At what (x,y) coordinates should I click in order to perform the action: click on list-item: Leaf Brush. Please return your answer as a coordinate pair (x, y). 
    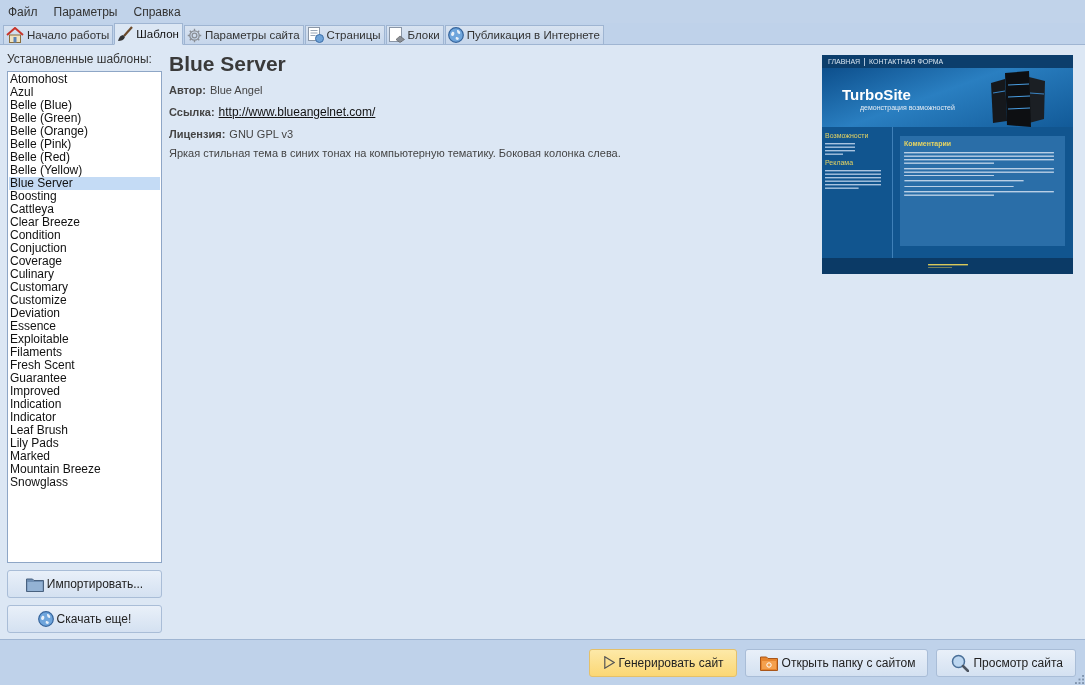
    Looking at the image, I should click on (84, 430).